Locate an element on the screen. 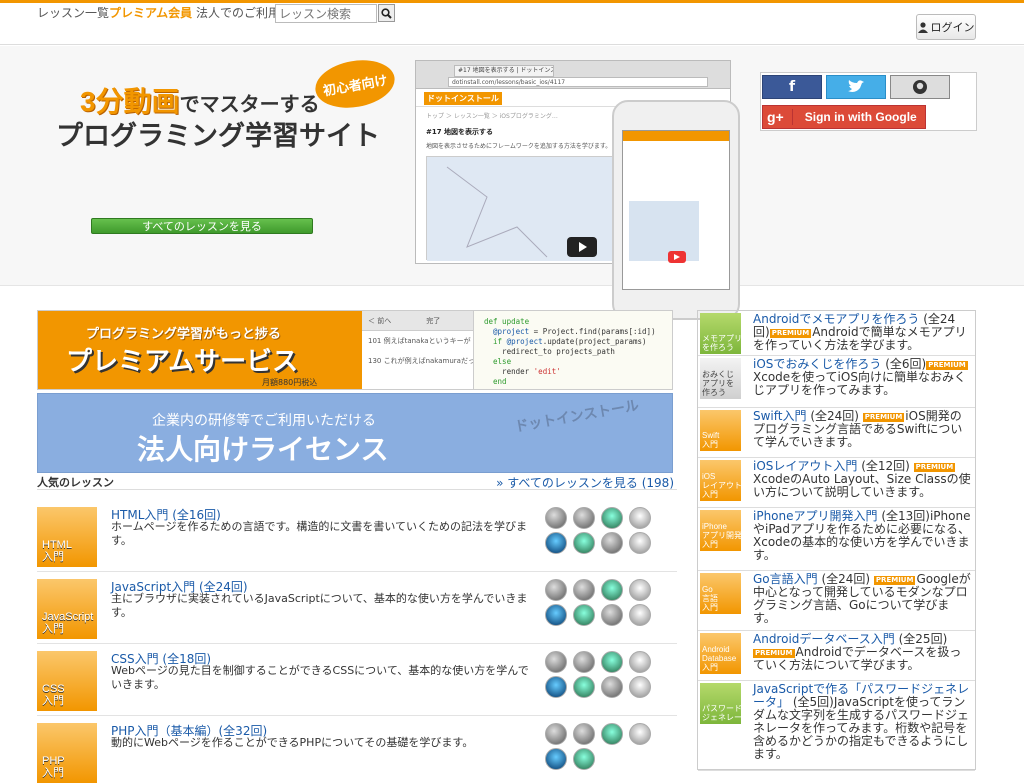 This screenshot has width=1024, height=783. facebook-login-button: f is located at coordinates (792, 87).